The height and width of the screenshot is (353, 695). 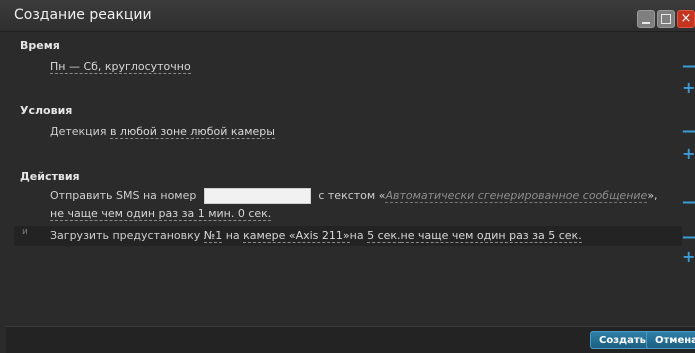 What do you see at coordinates (347, 16) in the screenshot?
I see `title-bar: Создание реакции ×` at bounding box center [347, 16].